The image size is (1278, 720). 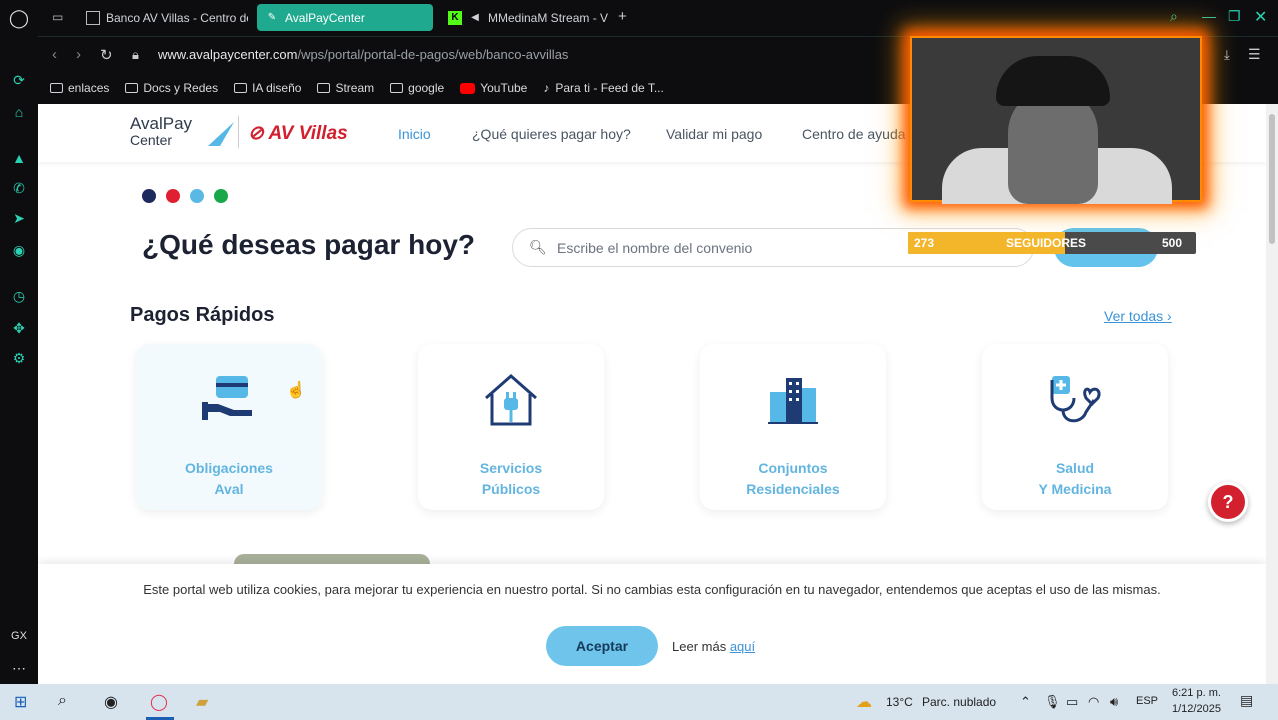 What do you see at coordinates (1196, 709) in the screenshot?
I see `clock-date: 1/12/2025` at bounding box center [1196, 709].